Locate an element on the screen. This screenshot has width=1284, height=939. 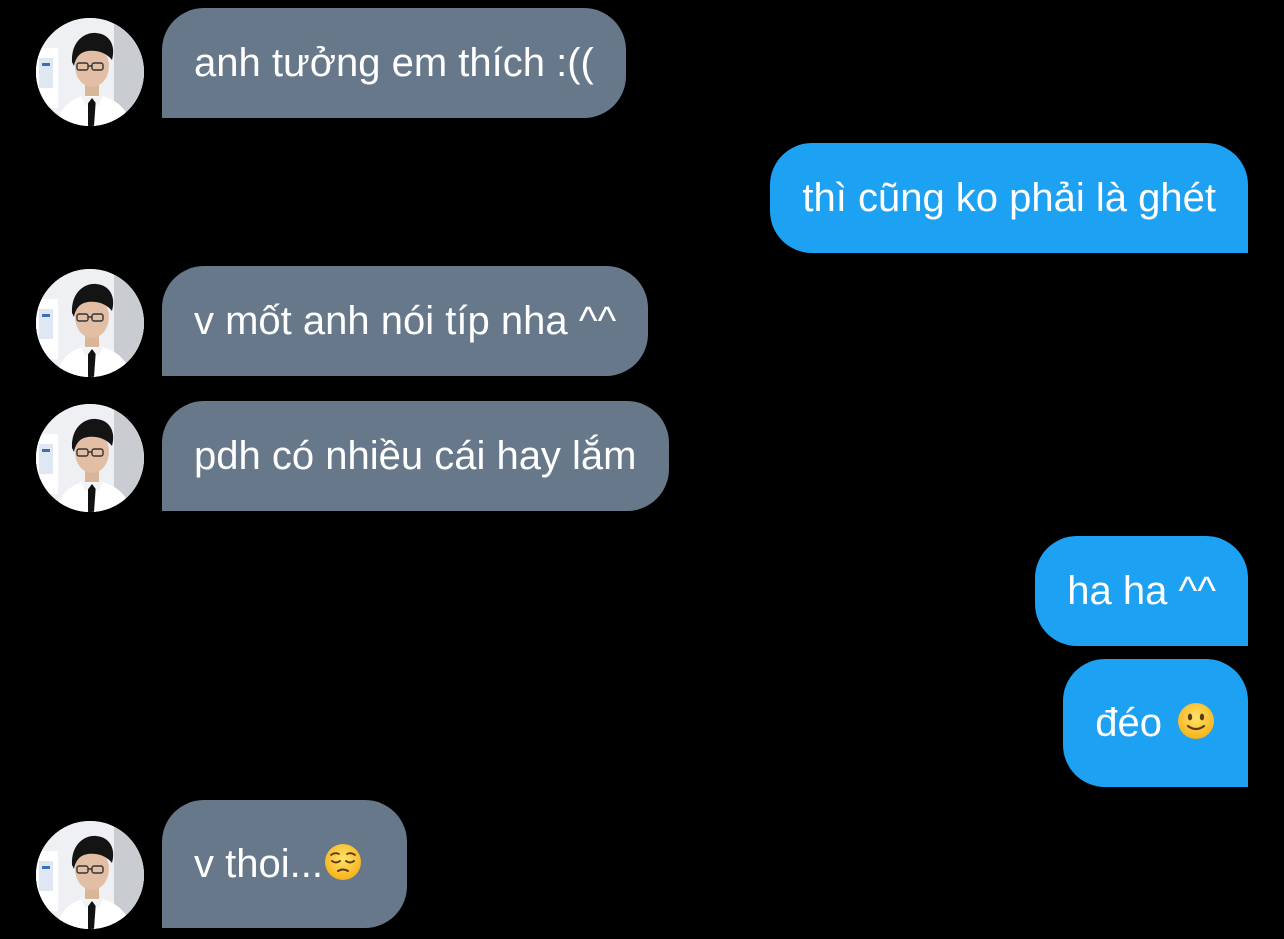
message-bubble-incoming: v mốt anh nói típ nha ^^ is located at coordinates (405, 321).